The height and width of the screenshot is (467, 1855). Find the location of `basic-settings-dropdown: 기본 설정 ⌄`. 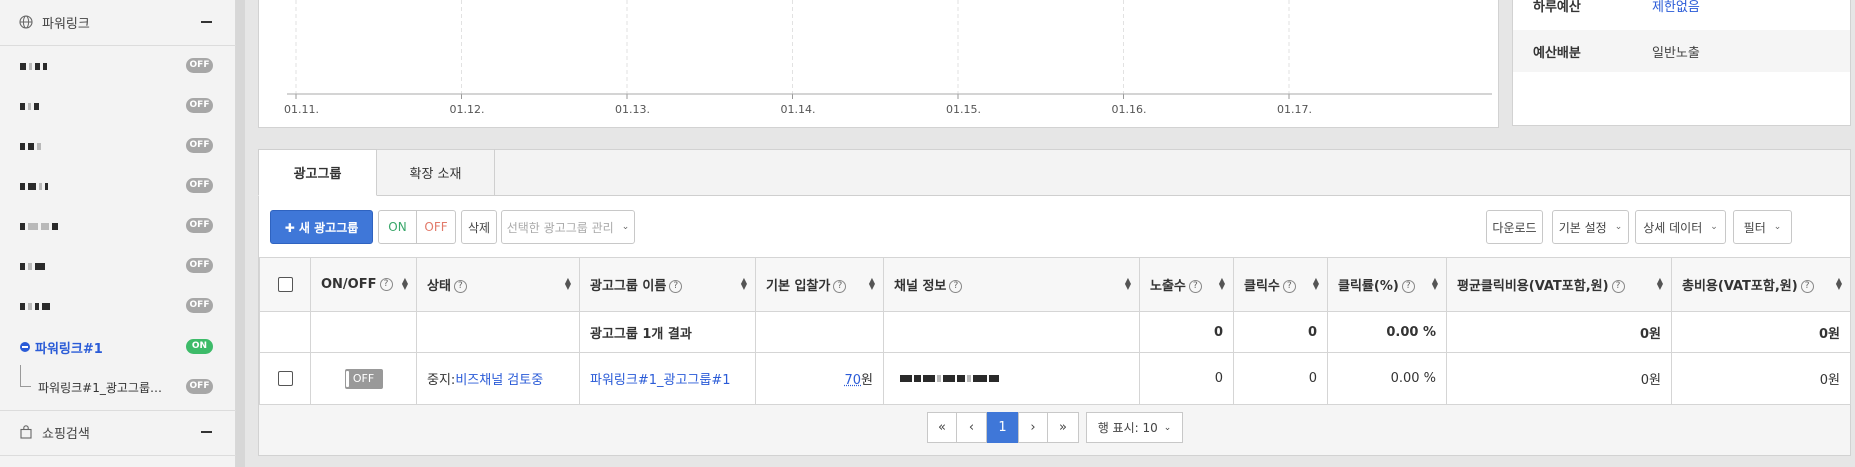

basic-settings-dropdown: 기본 설정 ⌄ is located at coordinates (1590, 227).